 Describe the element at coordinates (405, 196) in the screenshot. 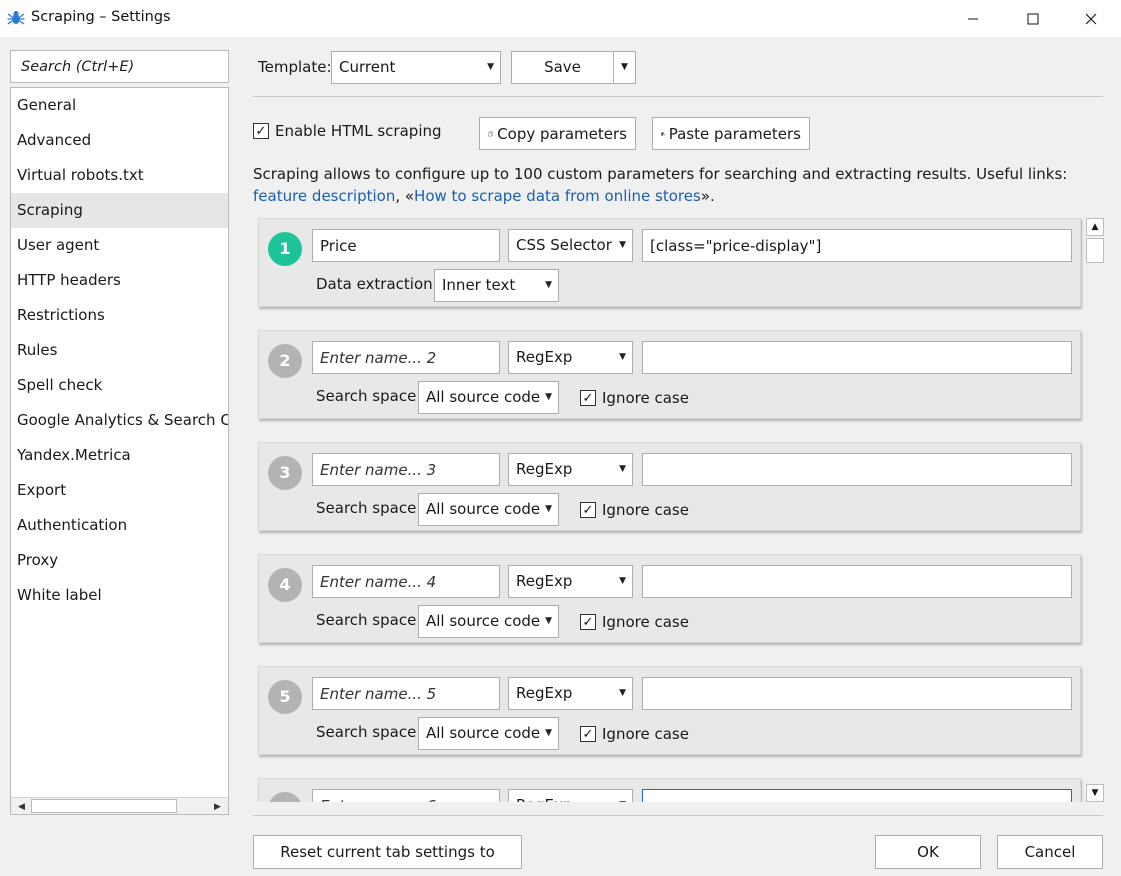

I see `description-mid: , «` at that location.